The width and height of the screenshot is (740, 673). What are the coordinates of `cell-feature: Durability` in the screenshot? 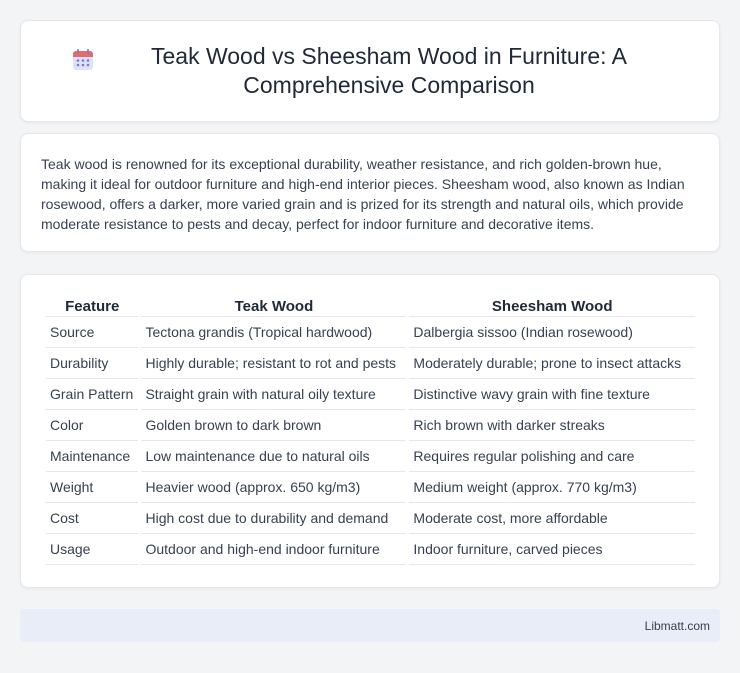 It's located at (92, 363).